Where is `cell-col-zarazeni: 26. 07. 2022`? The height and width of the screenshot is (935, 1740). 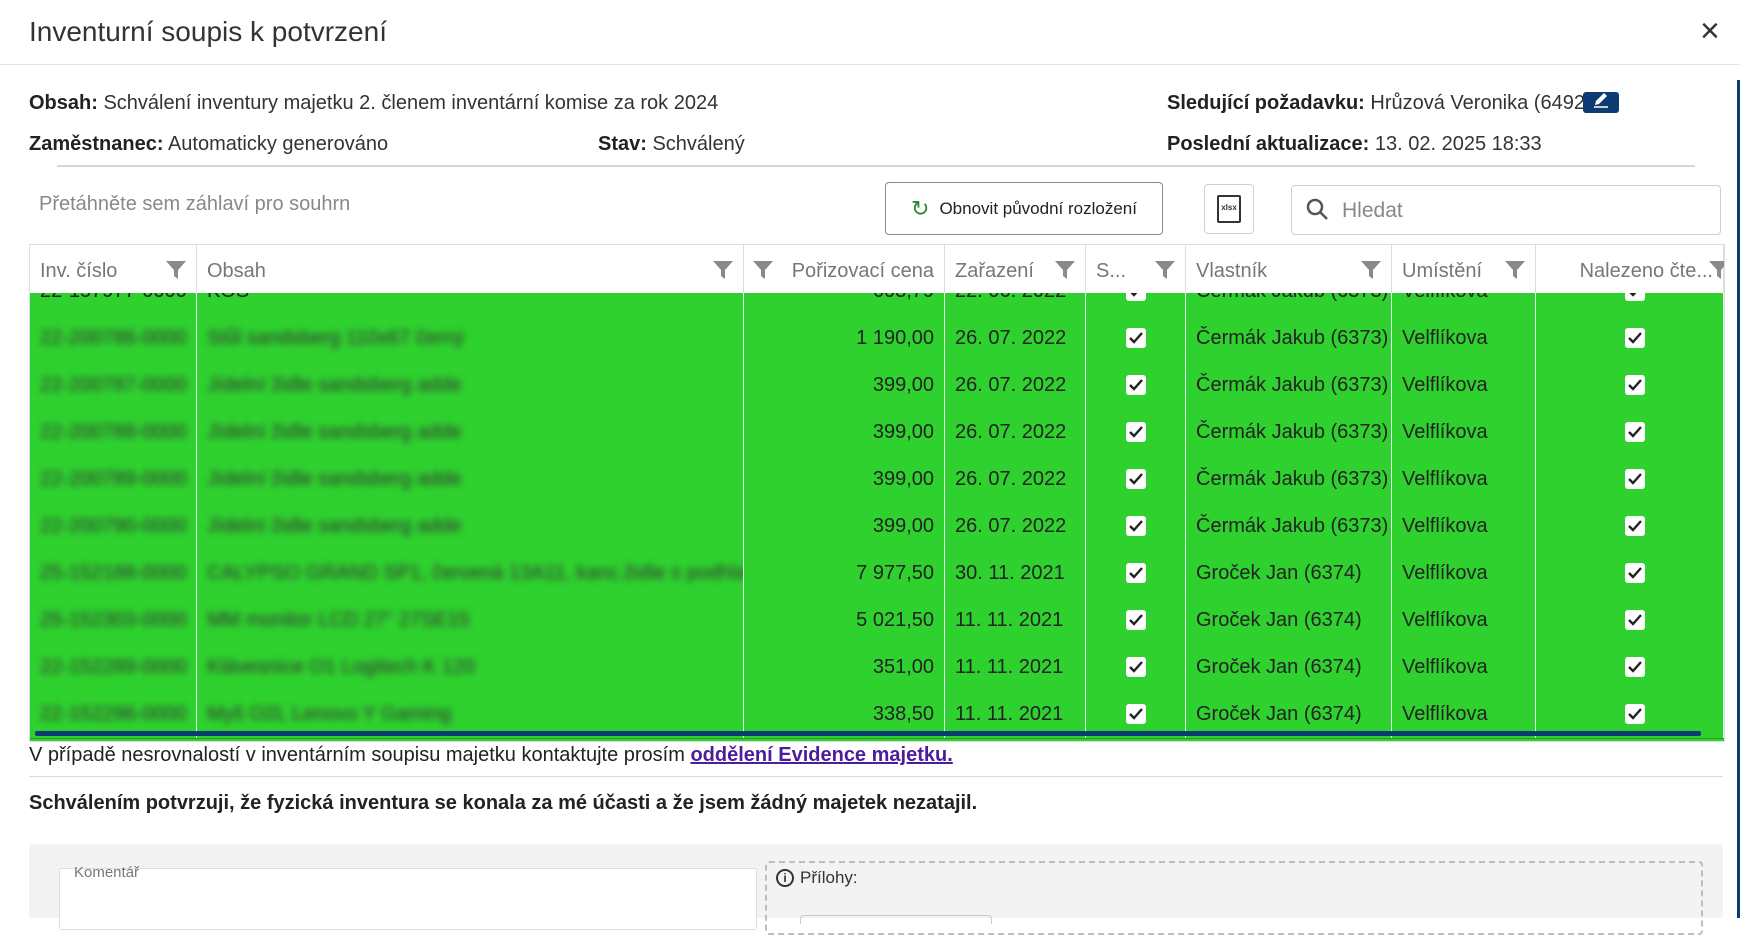 cell-col-zarazeni: 26. 07. 2022 is located at coordinates (1015, 385).